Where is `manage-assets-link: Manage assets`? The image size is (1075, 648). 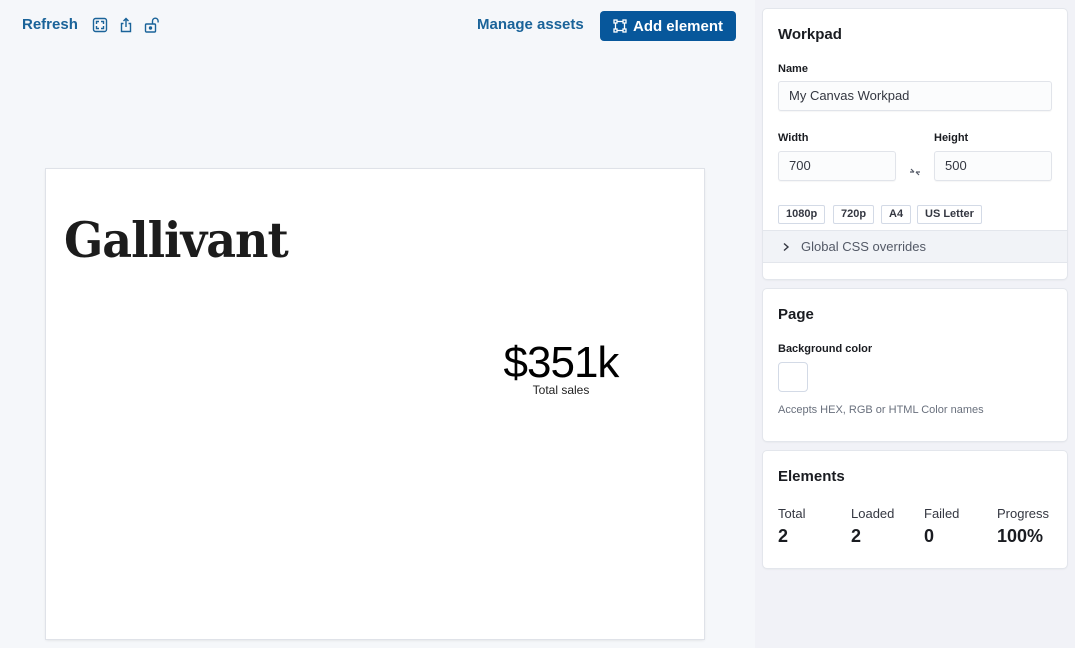
manage-assets-link: Manage assets is located at coordinates (530, 24).